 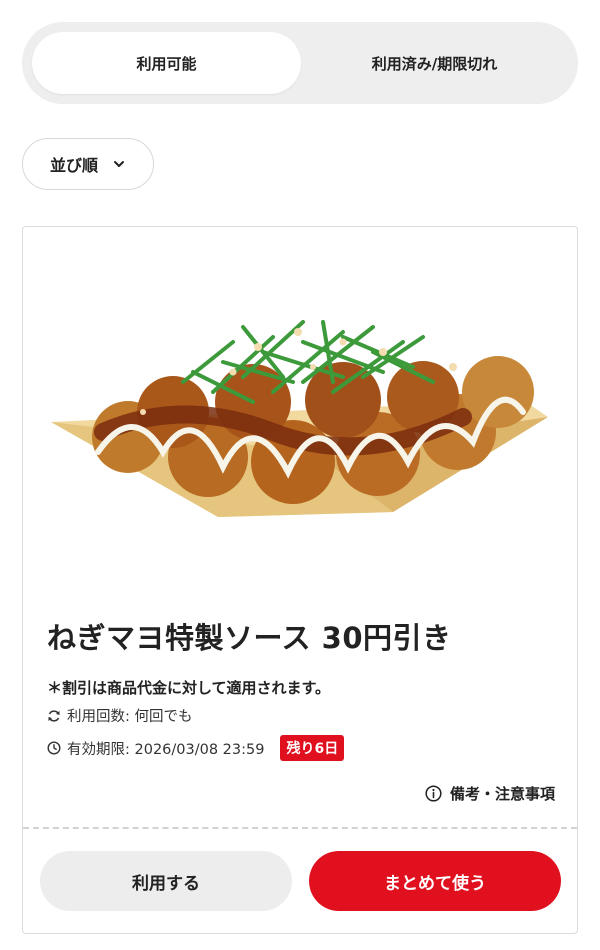 What do you see at coordinates (189, 688) in the screenshot?
I see `discount-note: ＊割引は商品代金に対して適用されます。` at bounding box center [189, 688].